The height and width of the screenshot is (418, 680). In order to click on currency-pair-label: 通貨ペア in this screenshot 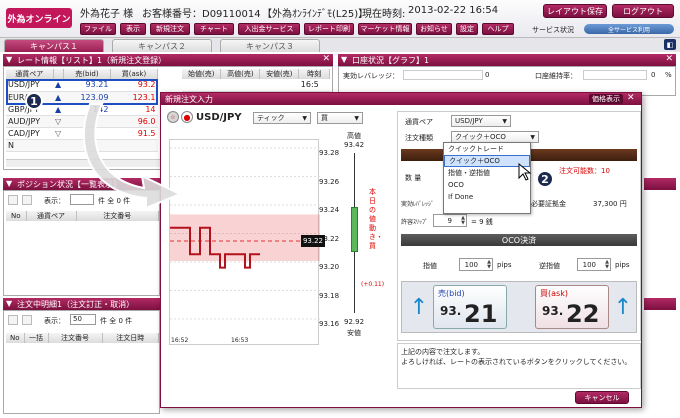, I will do `click(419, 122)`.